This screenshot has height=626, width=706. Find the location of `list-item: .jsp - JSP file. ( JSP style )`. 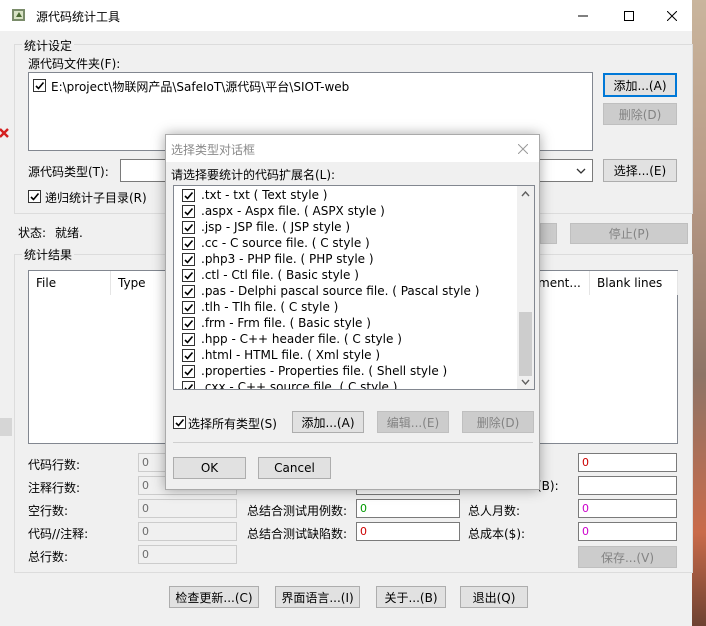

list-item: .jsp - JSP file. ( JSP style ) is located at coordinates (346, 227).